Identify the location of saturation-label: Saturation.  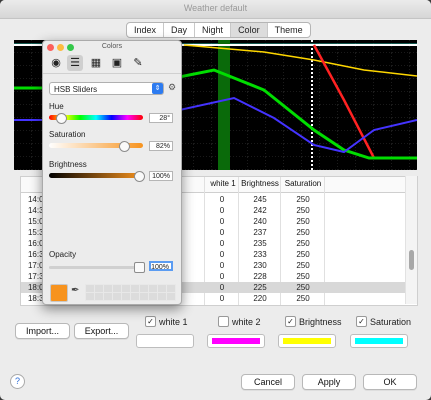
(67, 134).